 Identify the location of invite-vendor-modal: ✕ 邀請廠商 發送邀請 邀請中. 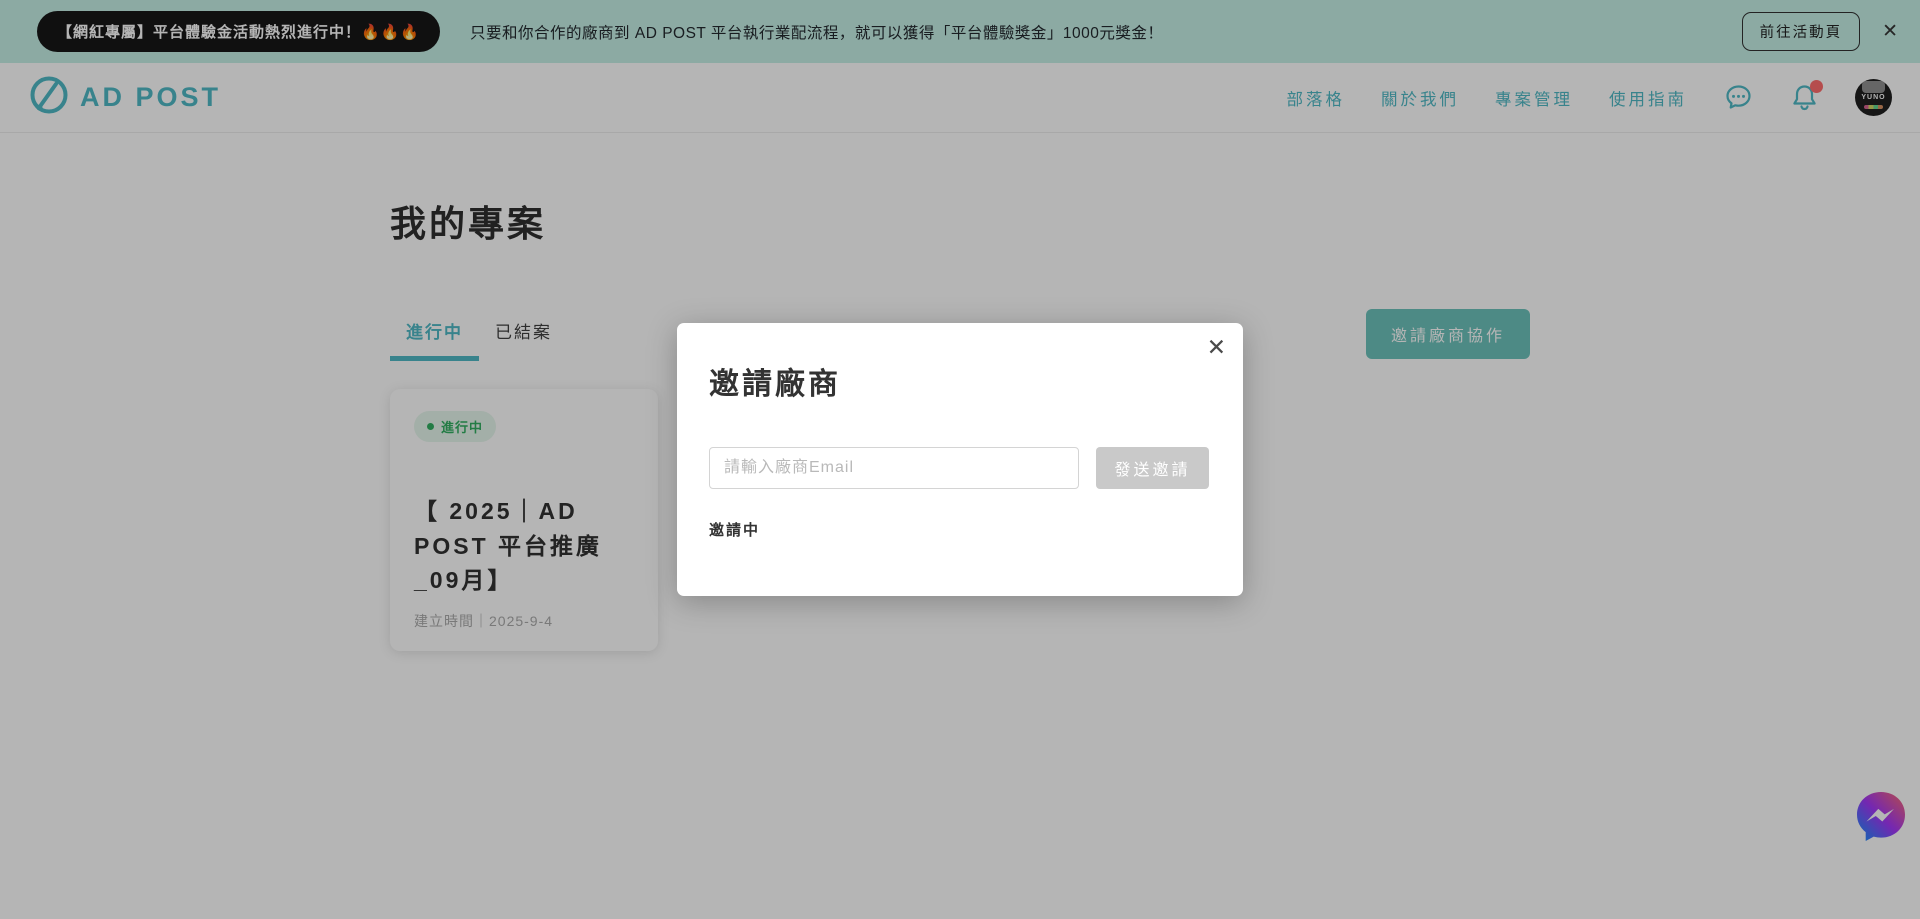
(960, 459).